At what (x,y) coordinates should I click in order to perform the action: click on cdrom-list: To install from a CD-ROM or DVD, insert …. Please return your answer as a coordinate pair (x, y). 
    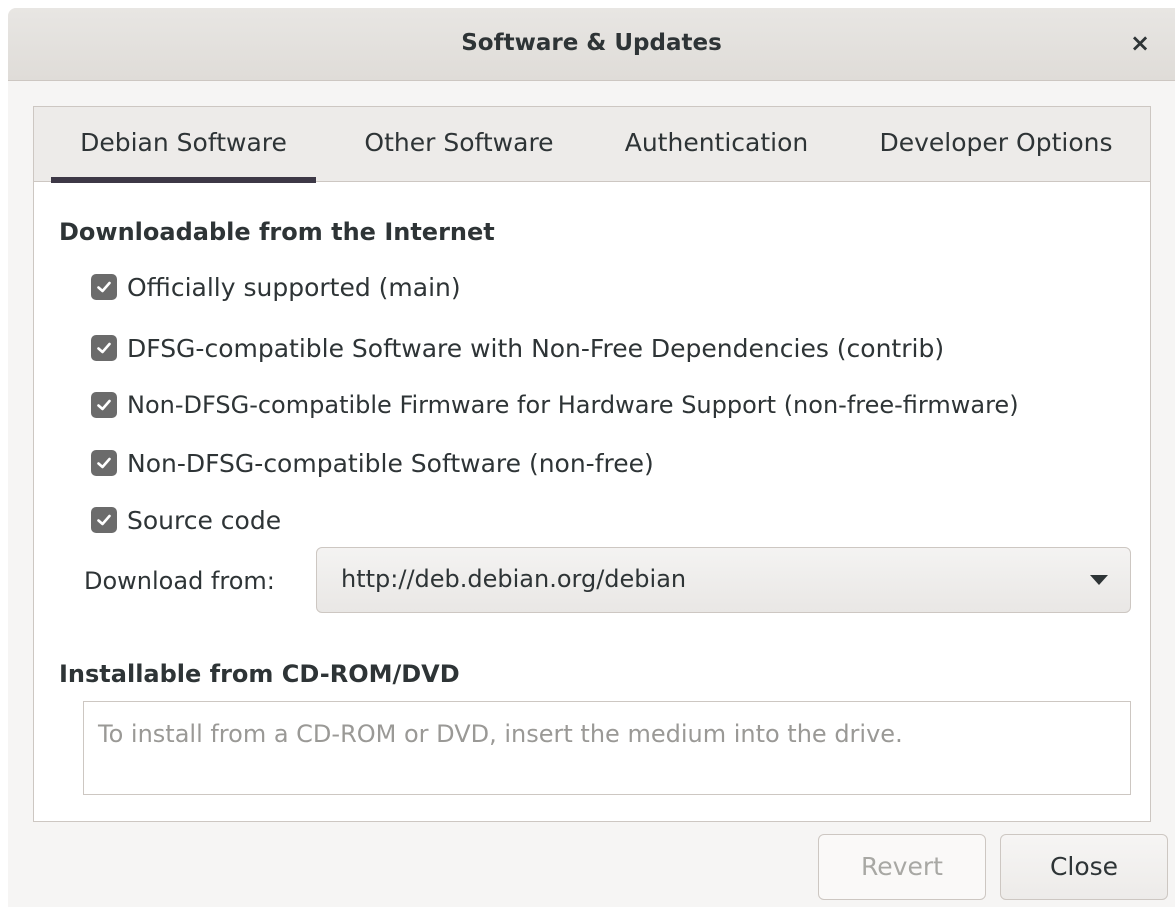
    Looking at the image, I should click on (607, 748).